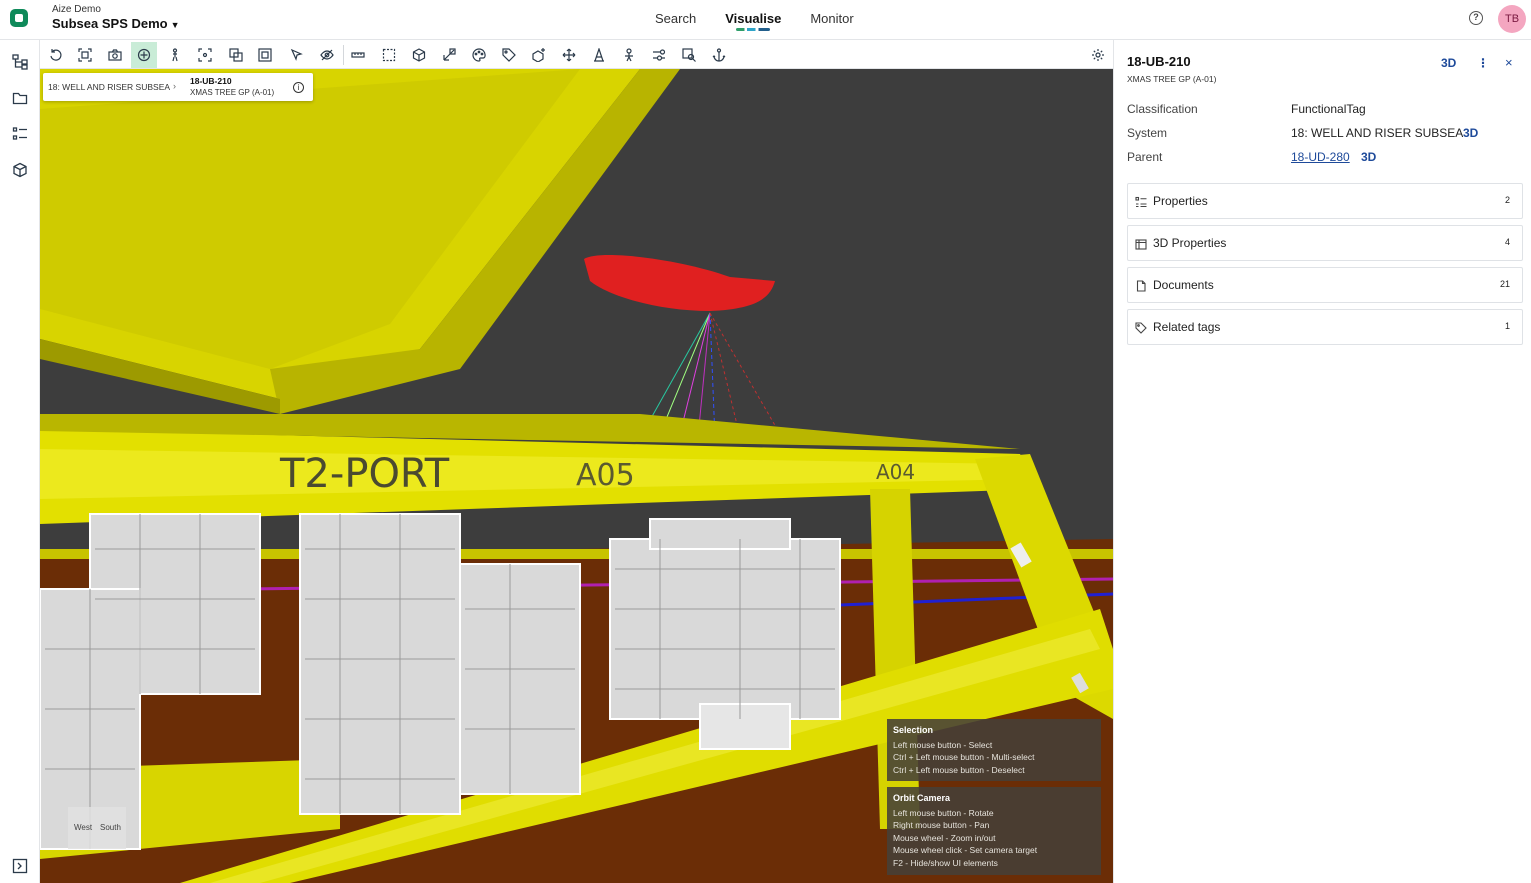 The height and width of the screenshot is (883, 1531). I want to click on folder-icon, so click(20, 98).